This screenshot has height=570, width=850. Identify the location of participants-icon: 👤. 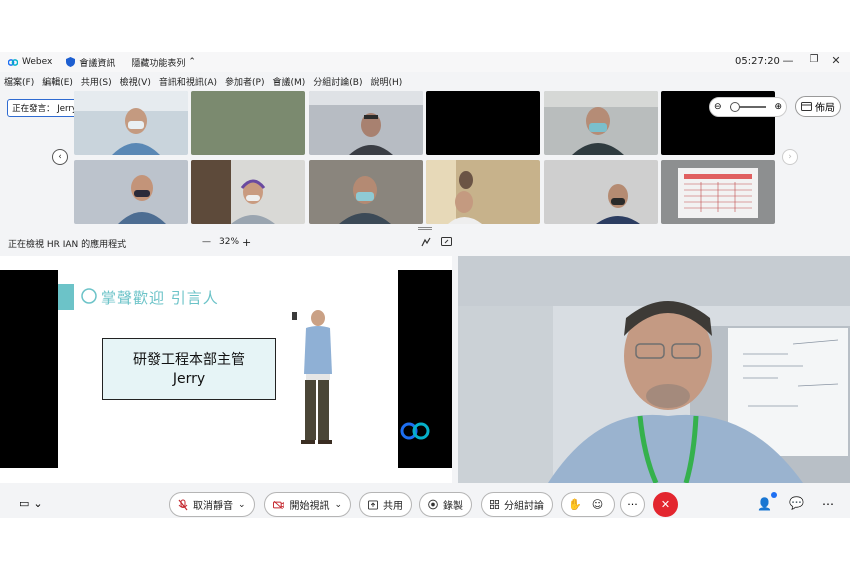
(764, 504).